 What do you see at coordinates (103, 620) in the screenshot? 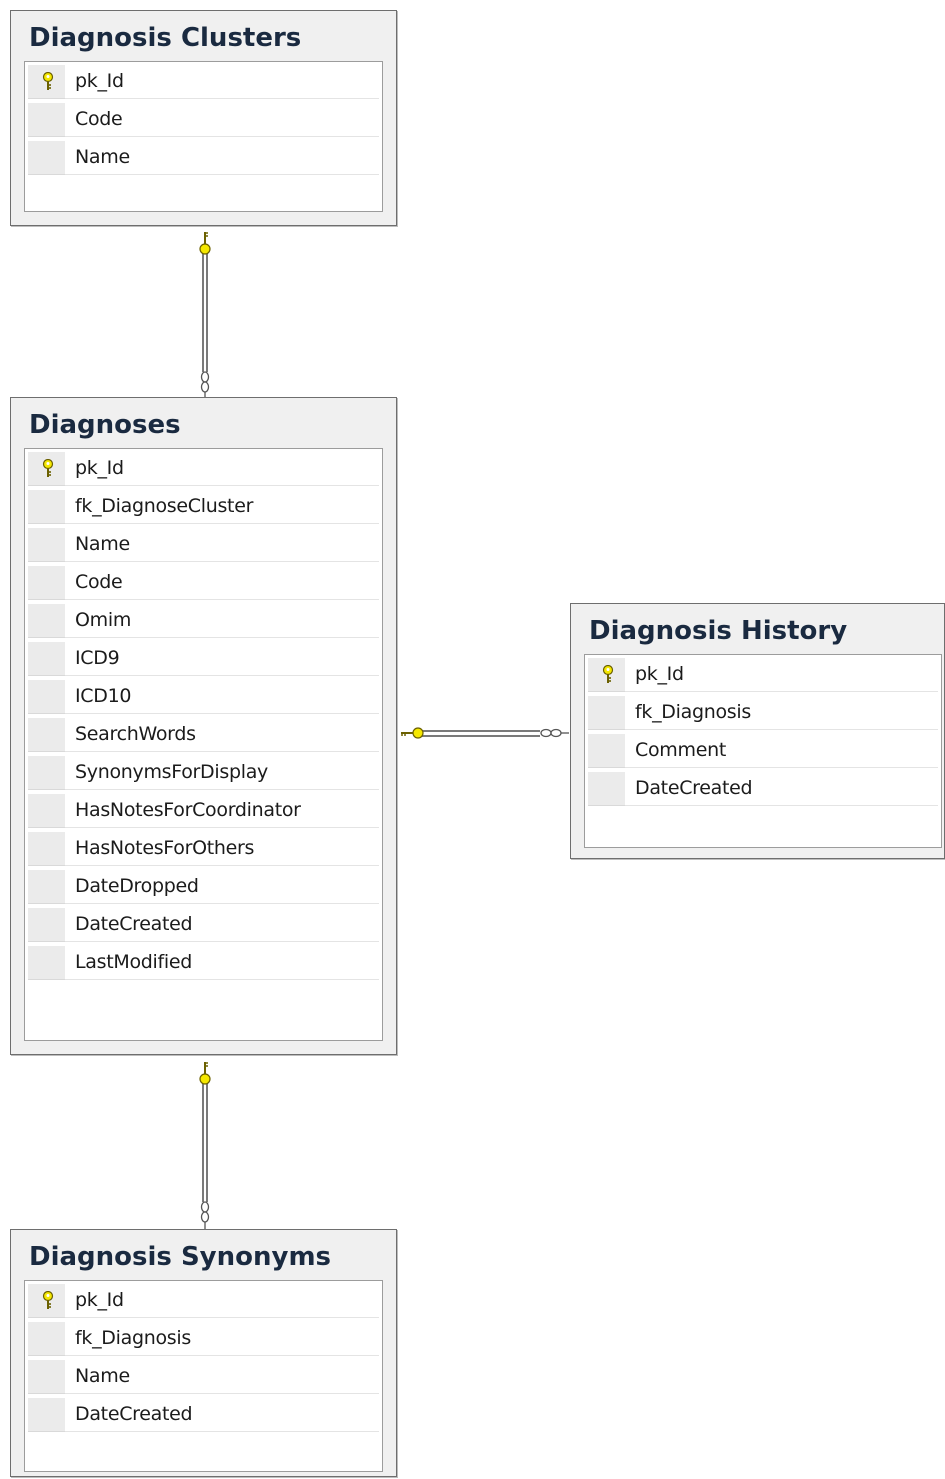
I see `column-name: Omim` at bounding box center [103, 620].